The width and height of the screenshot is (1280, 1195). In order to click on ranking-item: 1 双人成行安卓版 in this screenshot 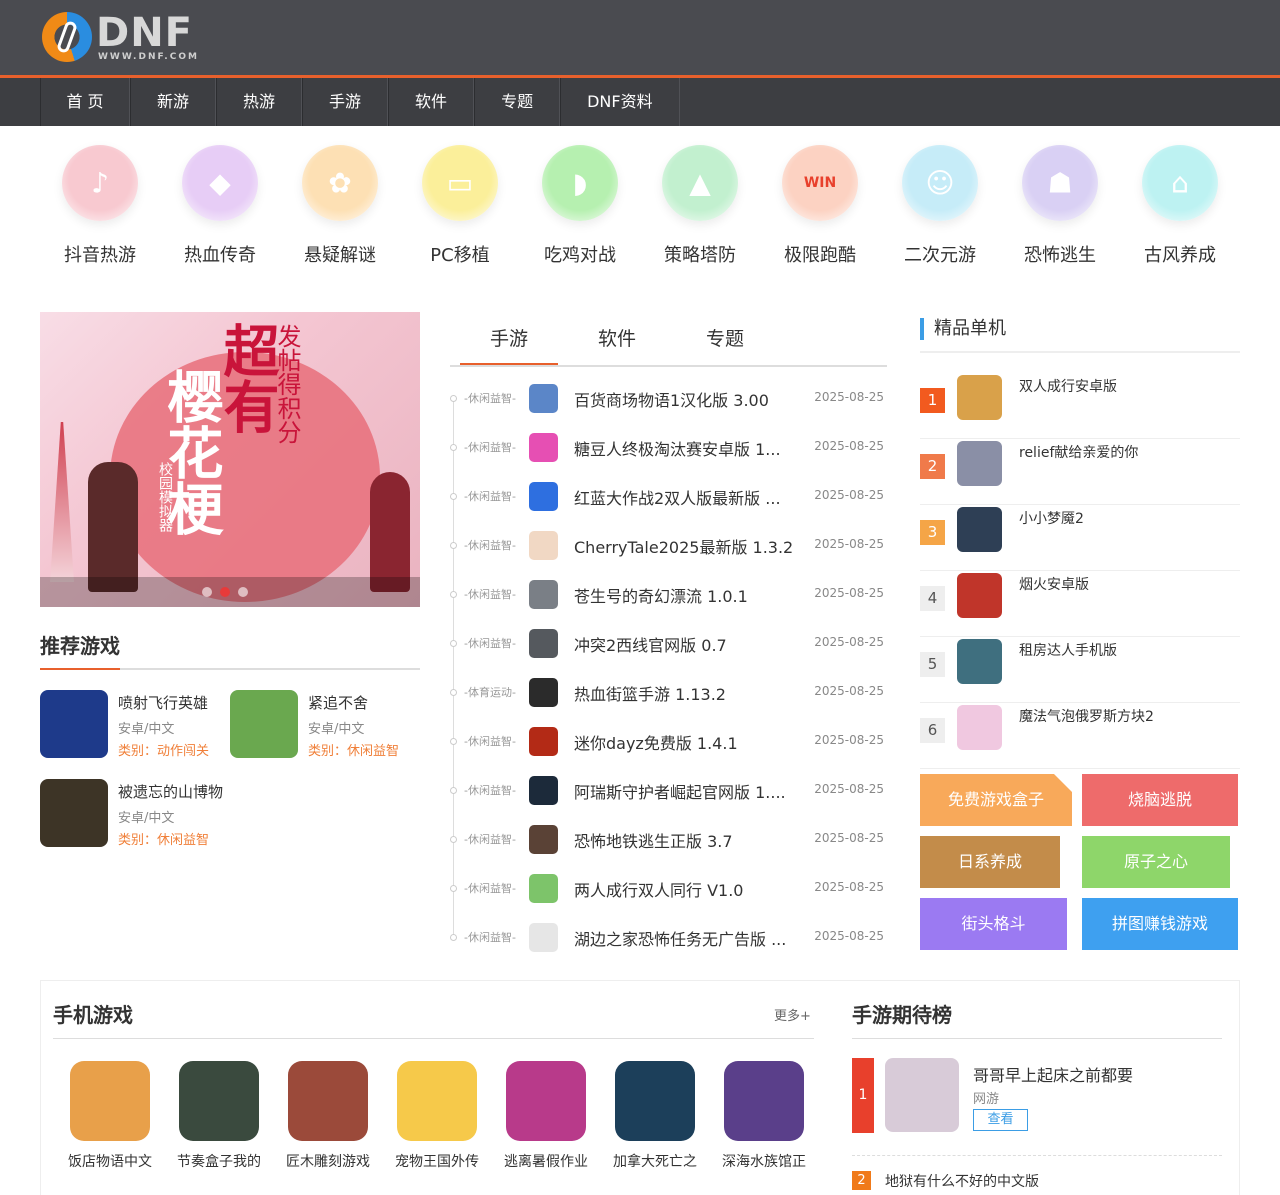, I will do `click(1080, 406)`.